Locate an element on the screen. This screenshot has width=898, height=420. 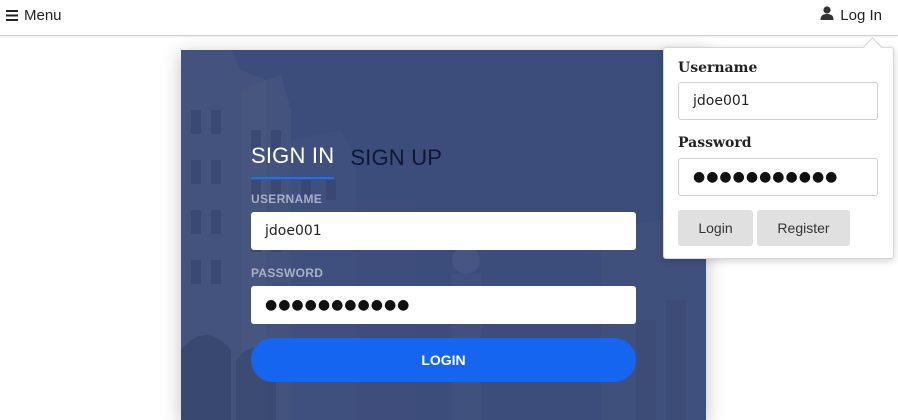
dropdown-username-input: jdoe001 is located at coordinates (778, 101).